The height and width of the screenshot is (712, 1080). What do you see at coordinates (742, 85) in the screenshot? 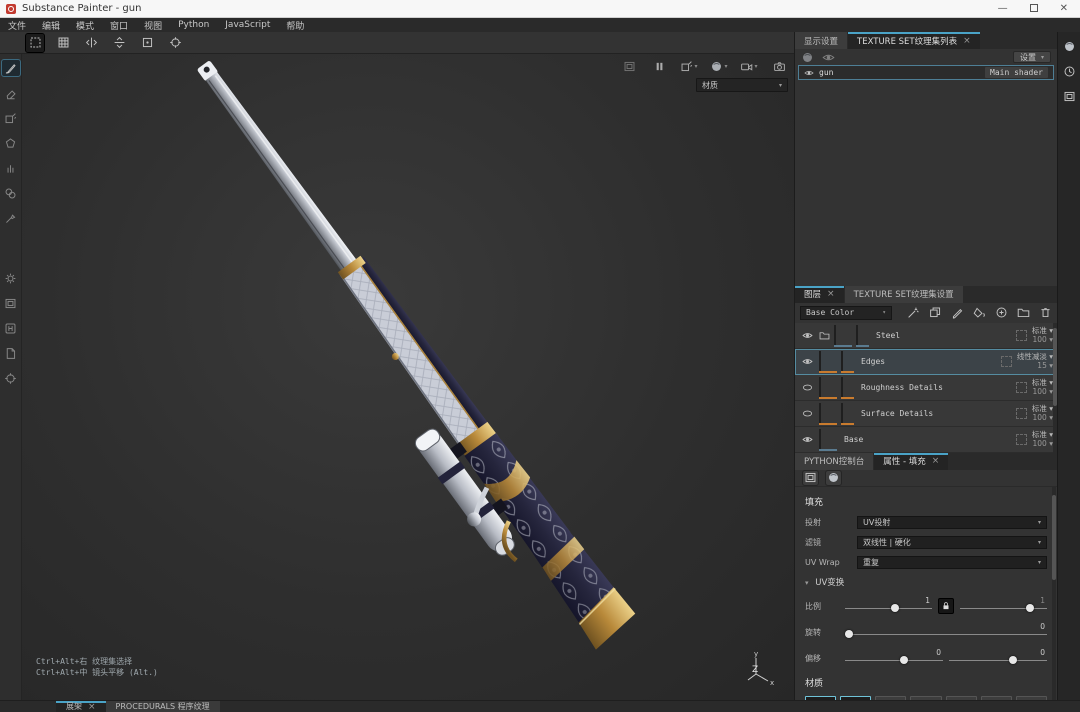
I see `view-mode-dropdown: 材质 ▾` at bounding box center [742, 85].